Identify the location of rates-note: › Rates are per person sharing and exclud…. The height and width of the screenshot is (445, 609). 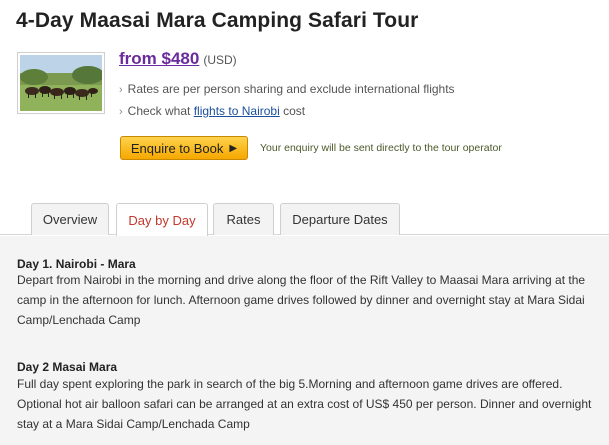
(287, 89).